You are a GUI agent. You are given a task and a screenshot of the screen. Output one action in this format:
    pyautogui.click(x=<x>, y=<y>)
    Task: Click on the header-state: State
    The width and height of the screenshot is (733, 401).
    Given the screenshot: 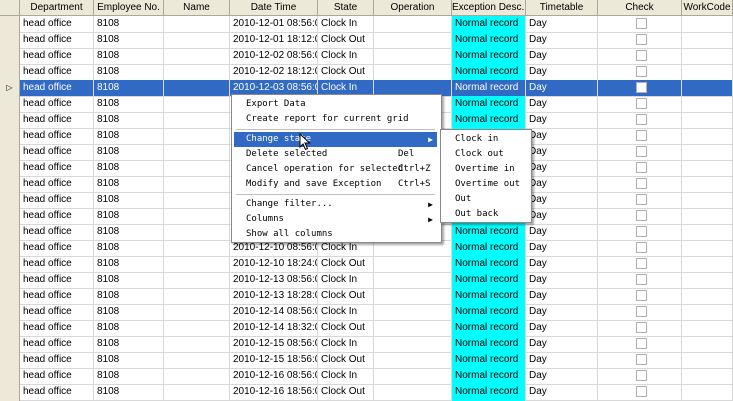 What is the action you would take?
    pyautogui.click(x=346, y=7)
    